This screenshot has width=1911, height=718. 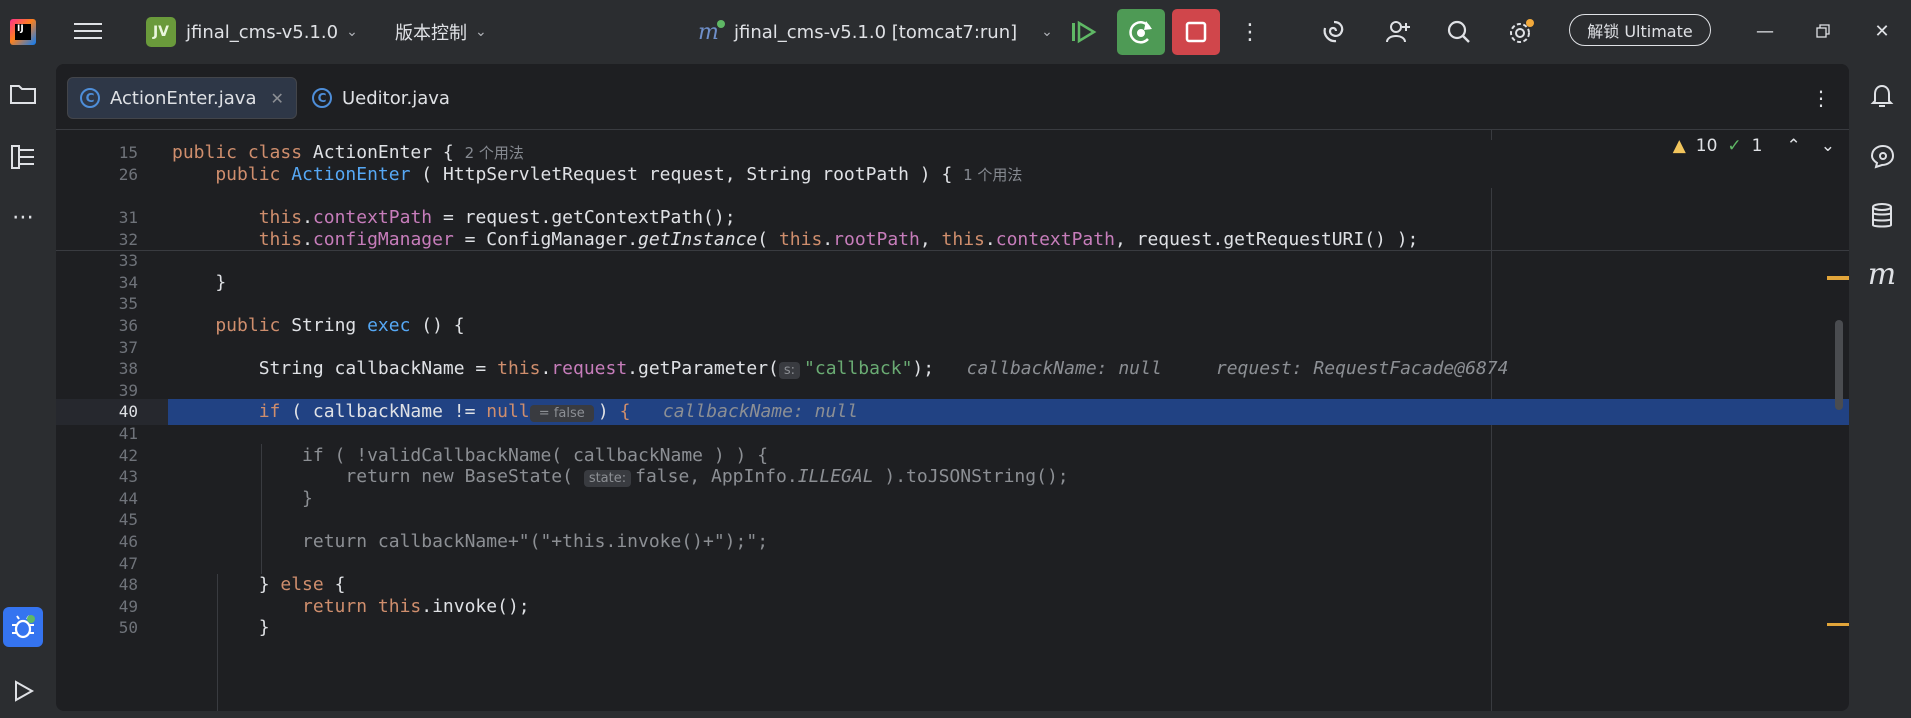 I want to click on left-tool-strip: ⋯, so click(x=23, y=391).